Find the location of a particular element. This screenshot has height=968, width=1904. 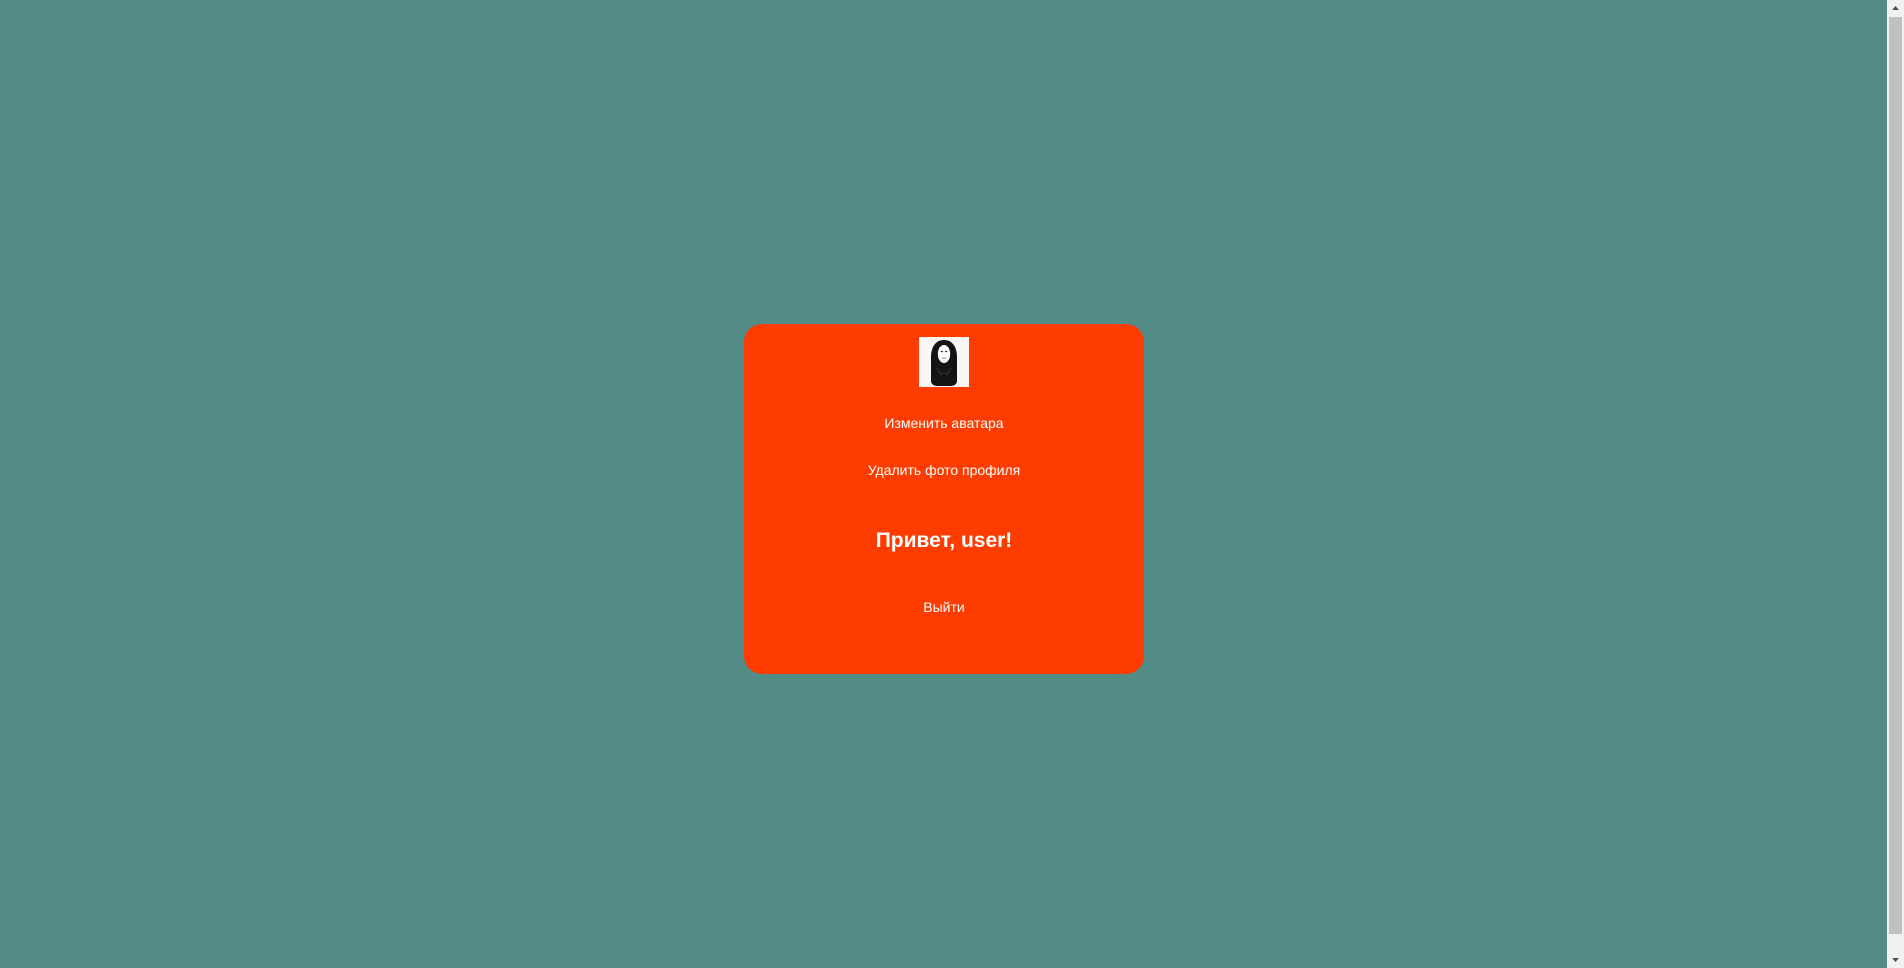

delete-profile-photo-link: Удалить фото профиля is located at coordinates (944, 470).